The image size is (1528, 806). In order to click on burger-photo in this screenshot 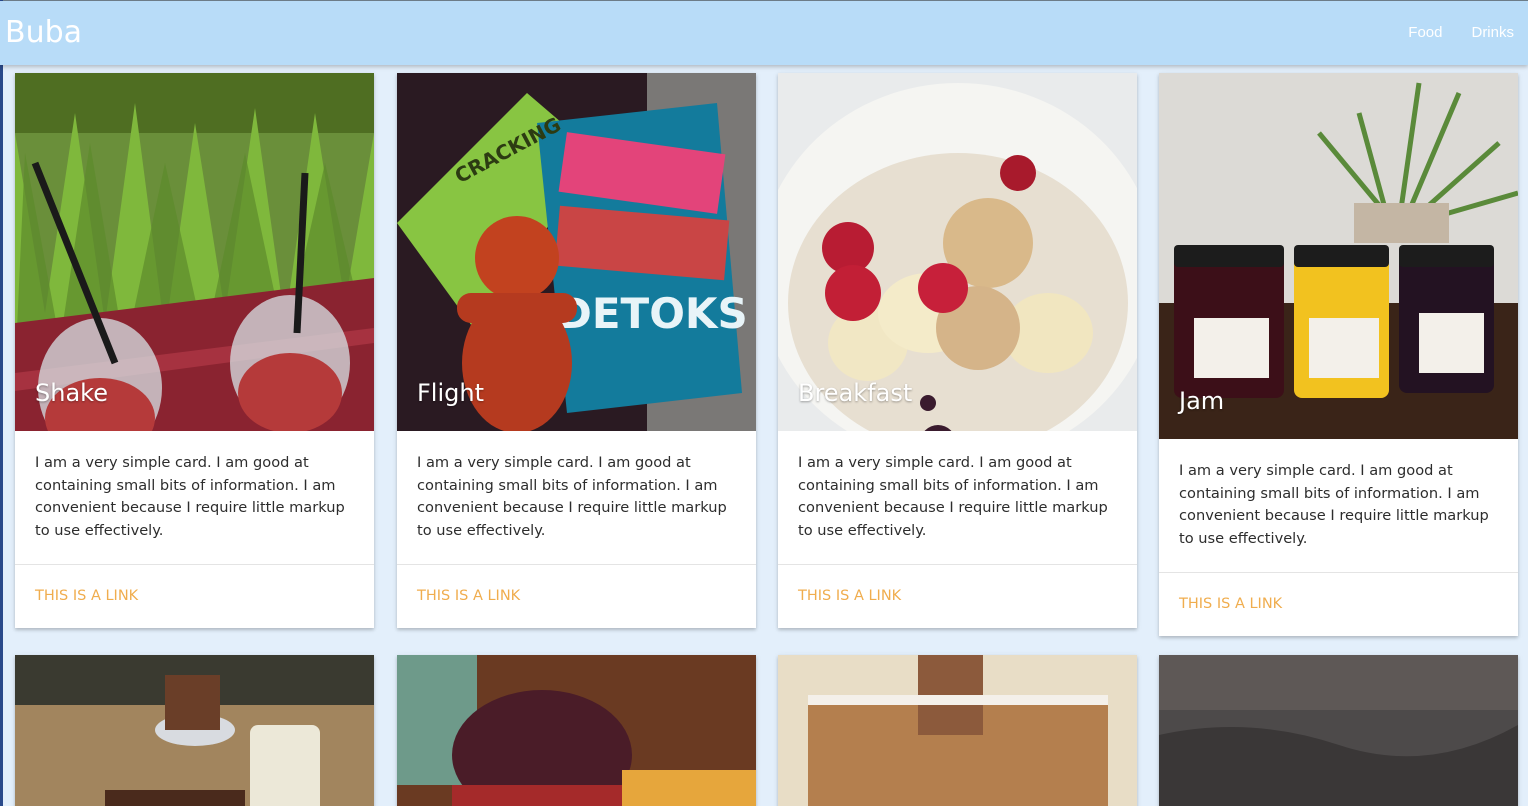, I will do `click(576, 730)`.